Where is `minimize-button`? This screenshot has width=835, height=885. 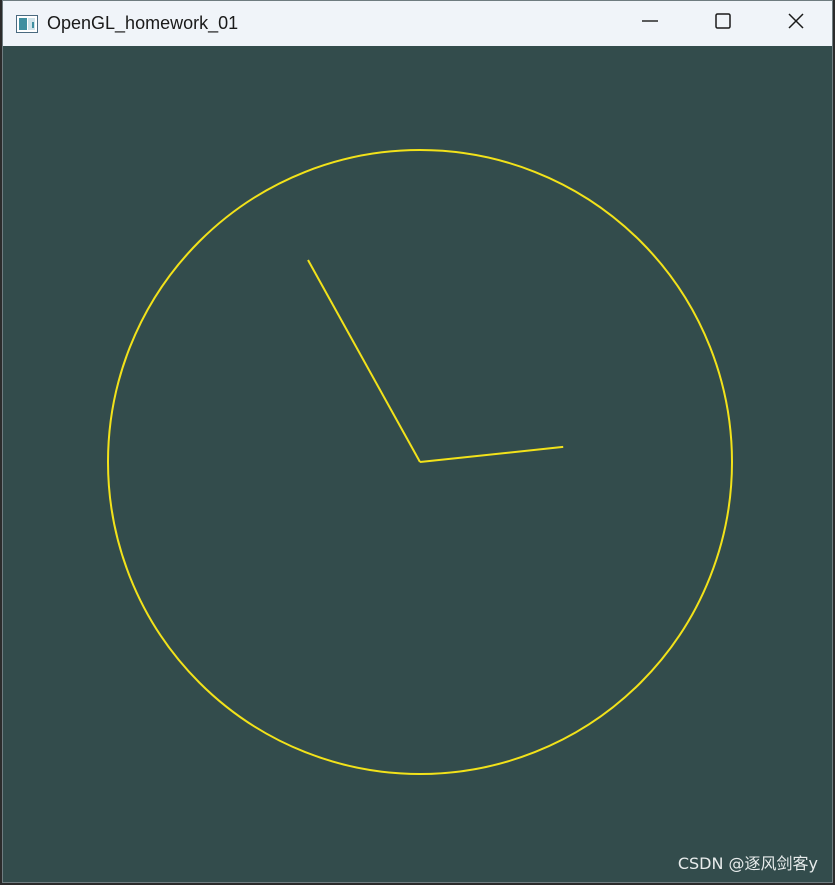 minimize-button is located at coordinates (649, 23).